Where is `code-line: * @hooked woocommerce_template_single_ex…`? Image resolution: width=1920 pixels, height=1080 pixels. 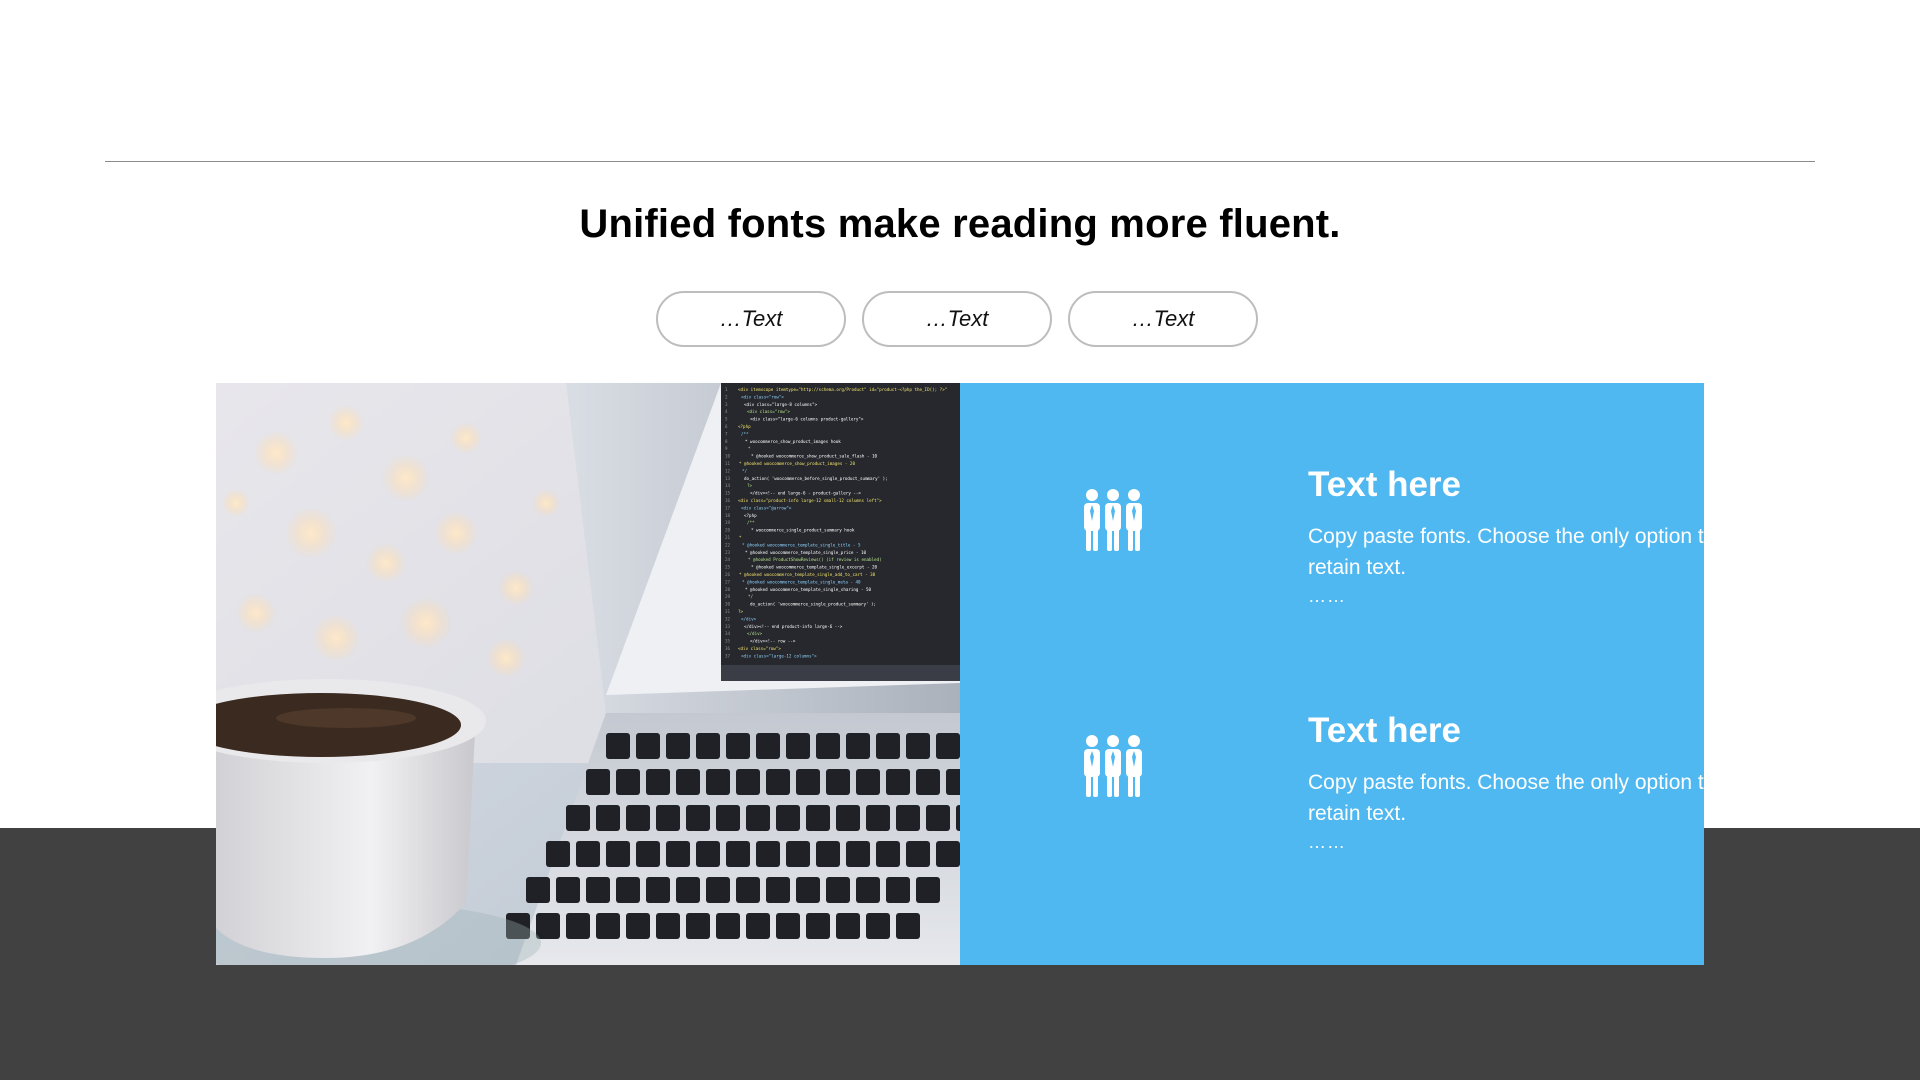 code-line: * @hooked woocommerce_template_single_ex… is located at coordinates (814, 567).